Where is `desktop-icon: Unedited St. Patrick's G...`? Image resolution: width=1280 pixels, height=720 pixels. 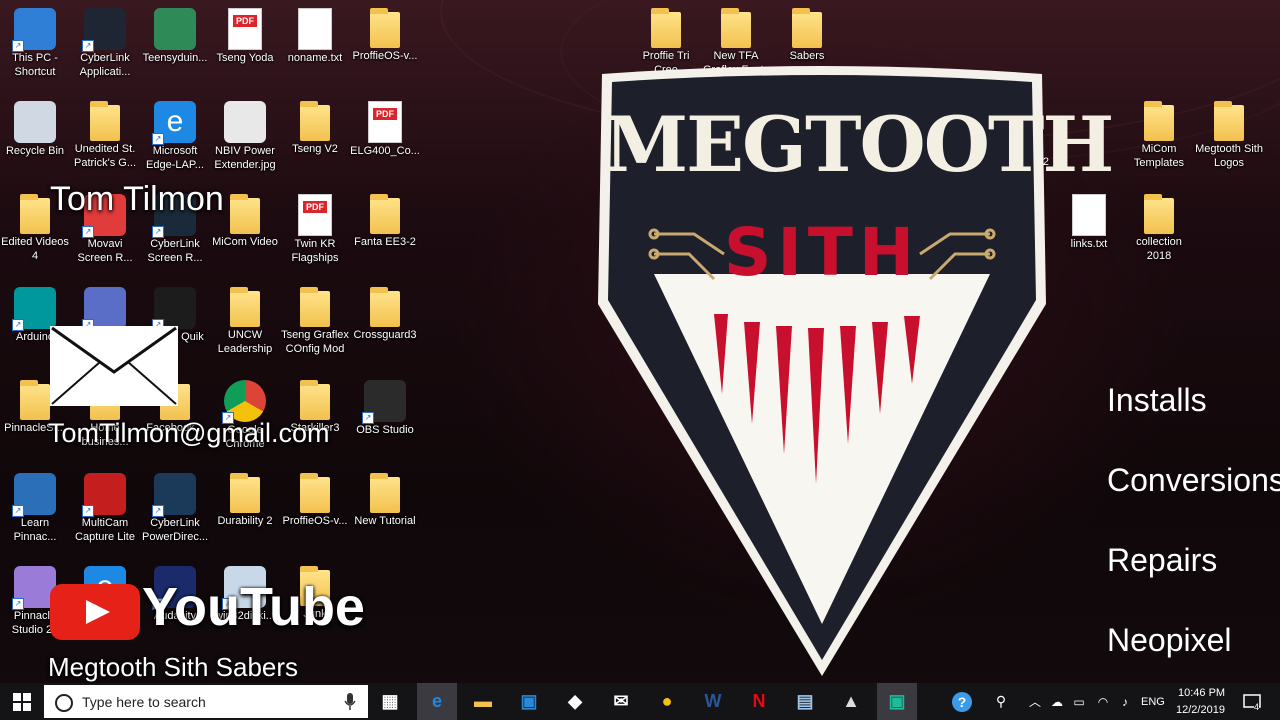
desktop-icon: Unedited St. Patrick's G... is located at coordinates (105, 132).